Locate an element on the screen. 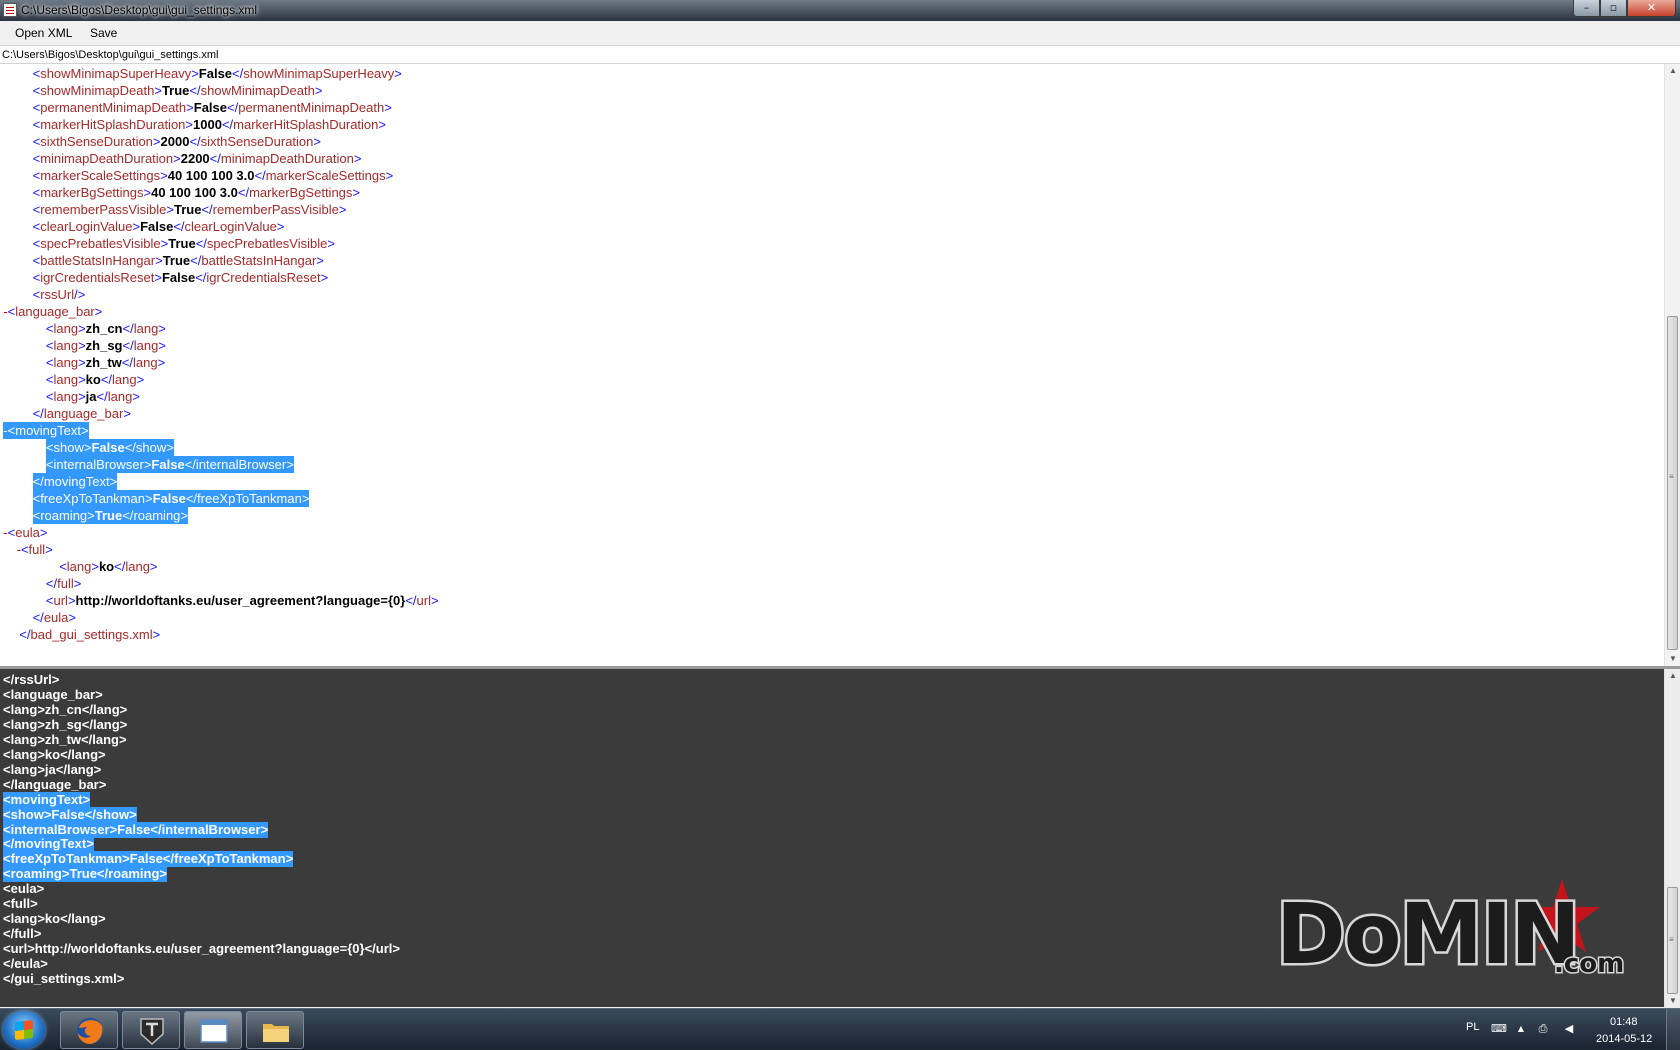  xml-tree-line: </bad_gui_settings.xml> is located at coordinates (89, 634).